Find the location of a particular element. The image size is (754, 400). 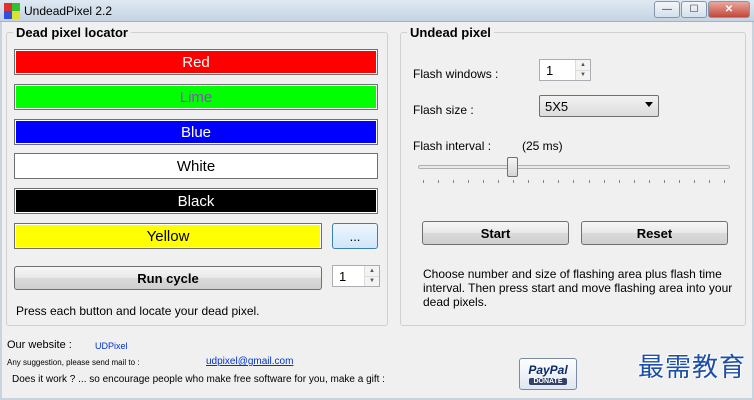

flash-windows-label: Flash windows : is located at coordinates (456, 74).